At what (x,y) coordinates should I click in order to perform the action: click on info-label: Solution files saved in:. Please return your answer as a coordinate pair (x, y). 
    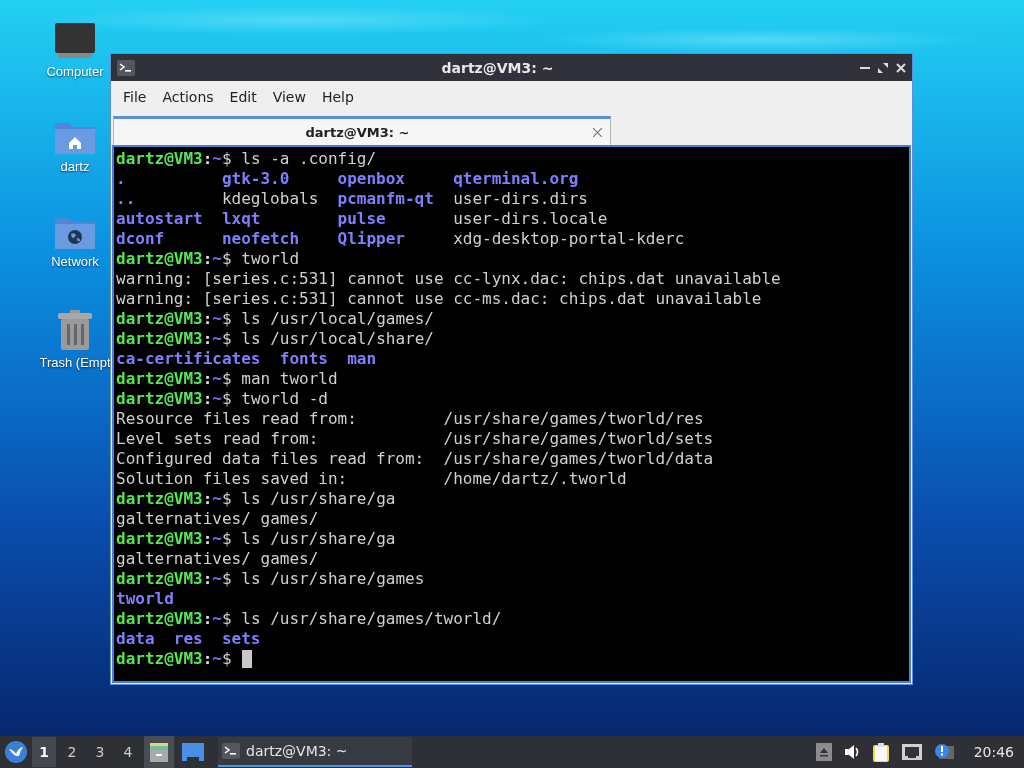
    Looking at the image, I should click on (232, 479).